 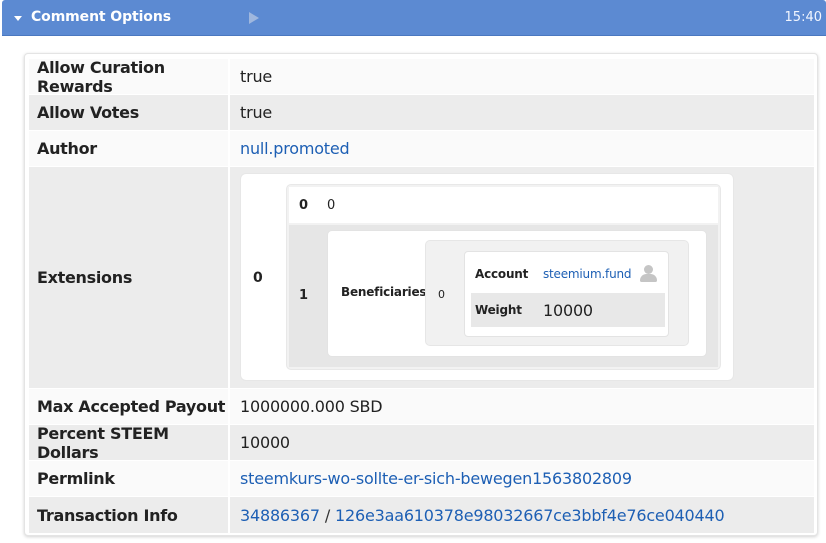 What do you see at coordinates (303, 205) in the screenshot?
I see `row-key: 0` at bounding box center [303, 205].